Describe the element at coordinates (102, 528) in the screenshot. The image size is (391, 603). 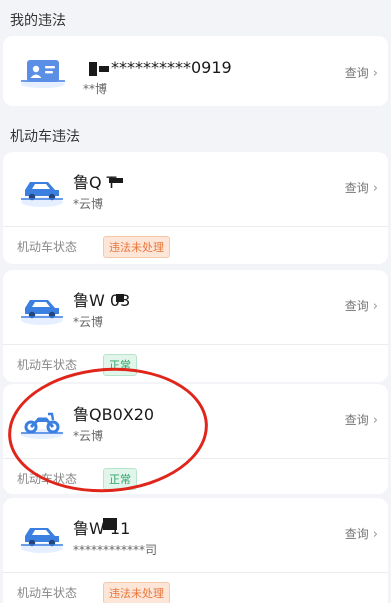
I see `plate-number: 鲁W 11` at that location.